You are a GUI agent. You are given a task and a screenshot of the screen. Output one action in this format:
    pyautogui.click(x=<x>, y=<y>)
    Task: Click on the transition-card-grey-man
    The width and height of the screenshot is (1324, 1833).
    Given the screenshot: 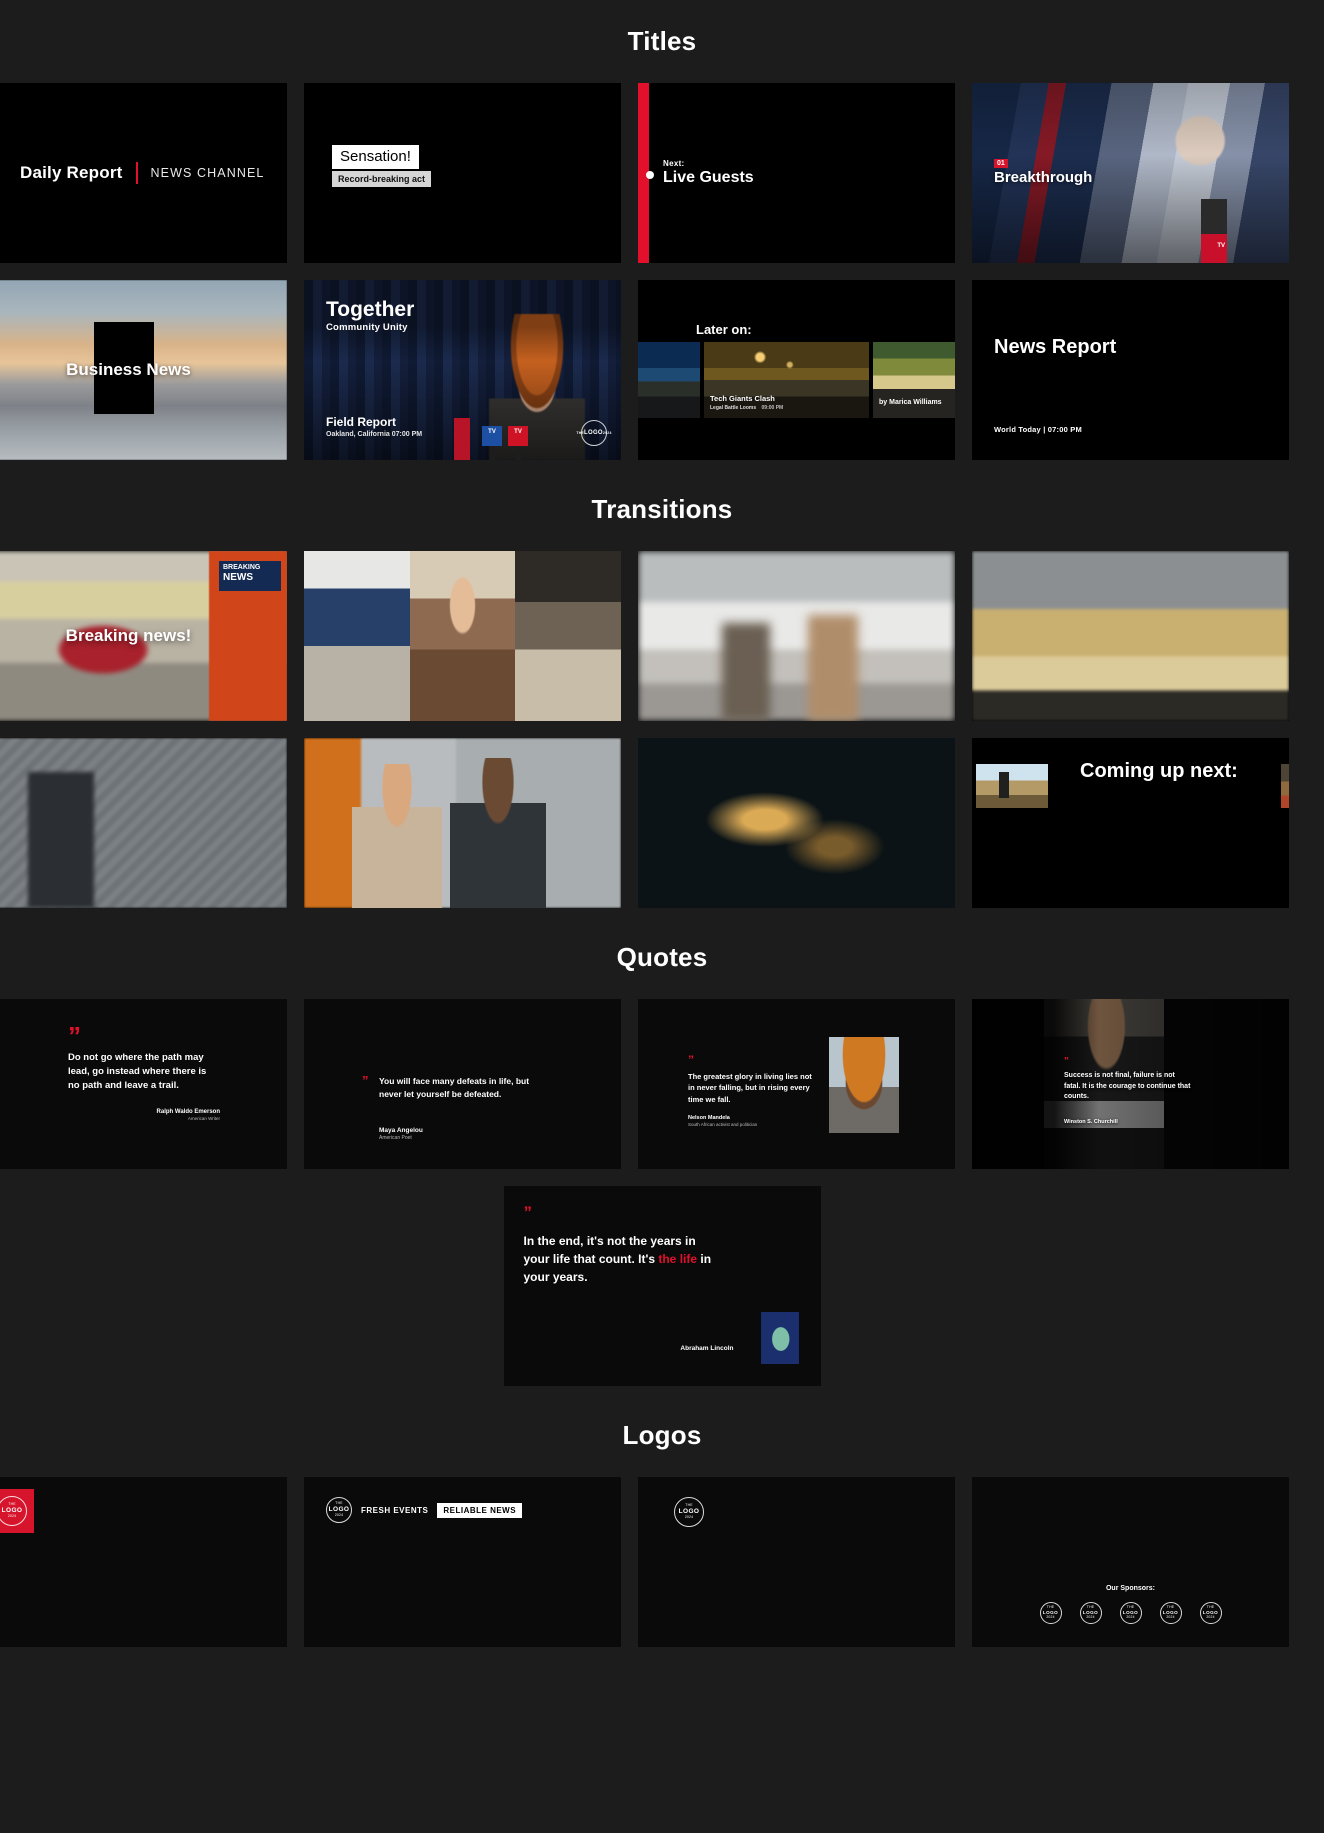 What is the action you would take?
    pyautogui.click(x=143, y=823)
    